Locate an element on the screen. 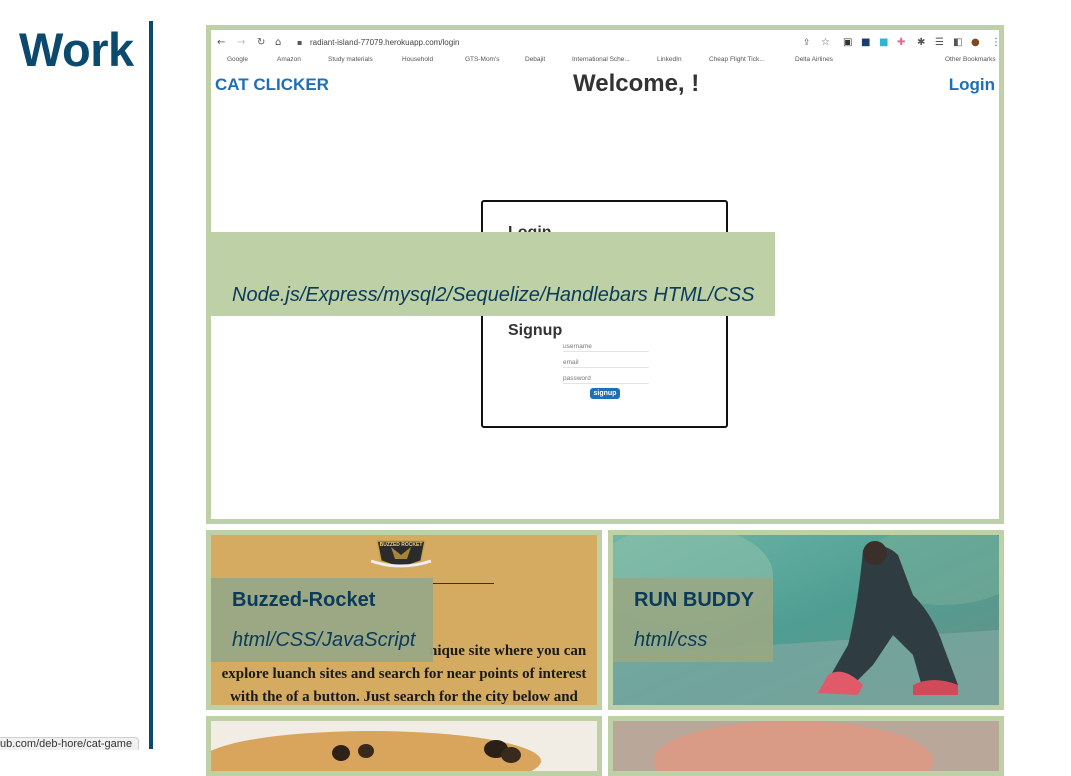  logo-text: BUZZED ROCKET is located at coordinates (401, 545).